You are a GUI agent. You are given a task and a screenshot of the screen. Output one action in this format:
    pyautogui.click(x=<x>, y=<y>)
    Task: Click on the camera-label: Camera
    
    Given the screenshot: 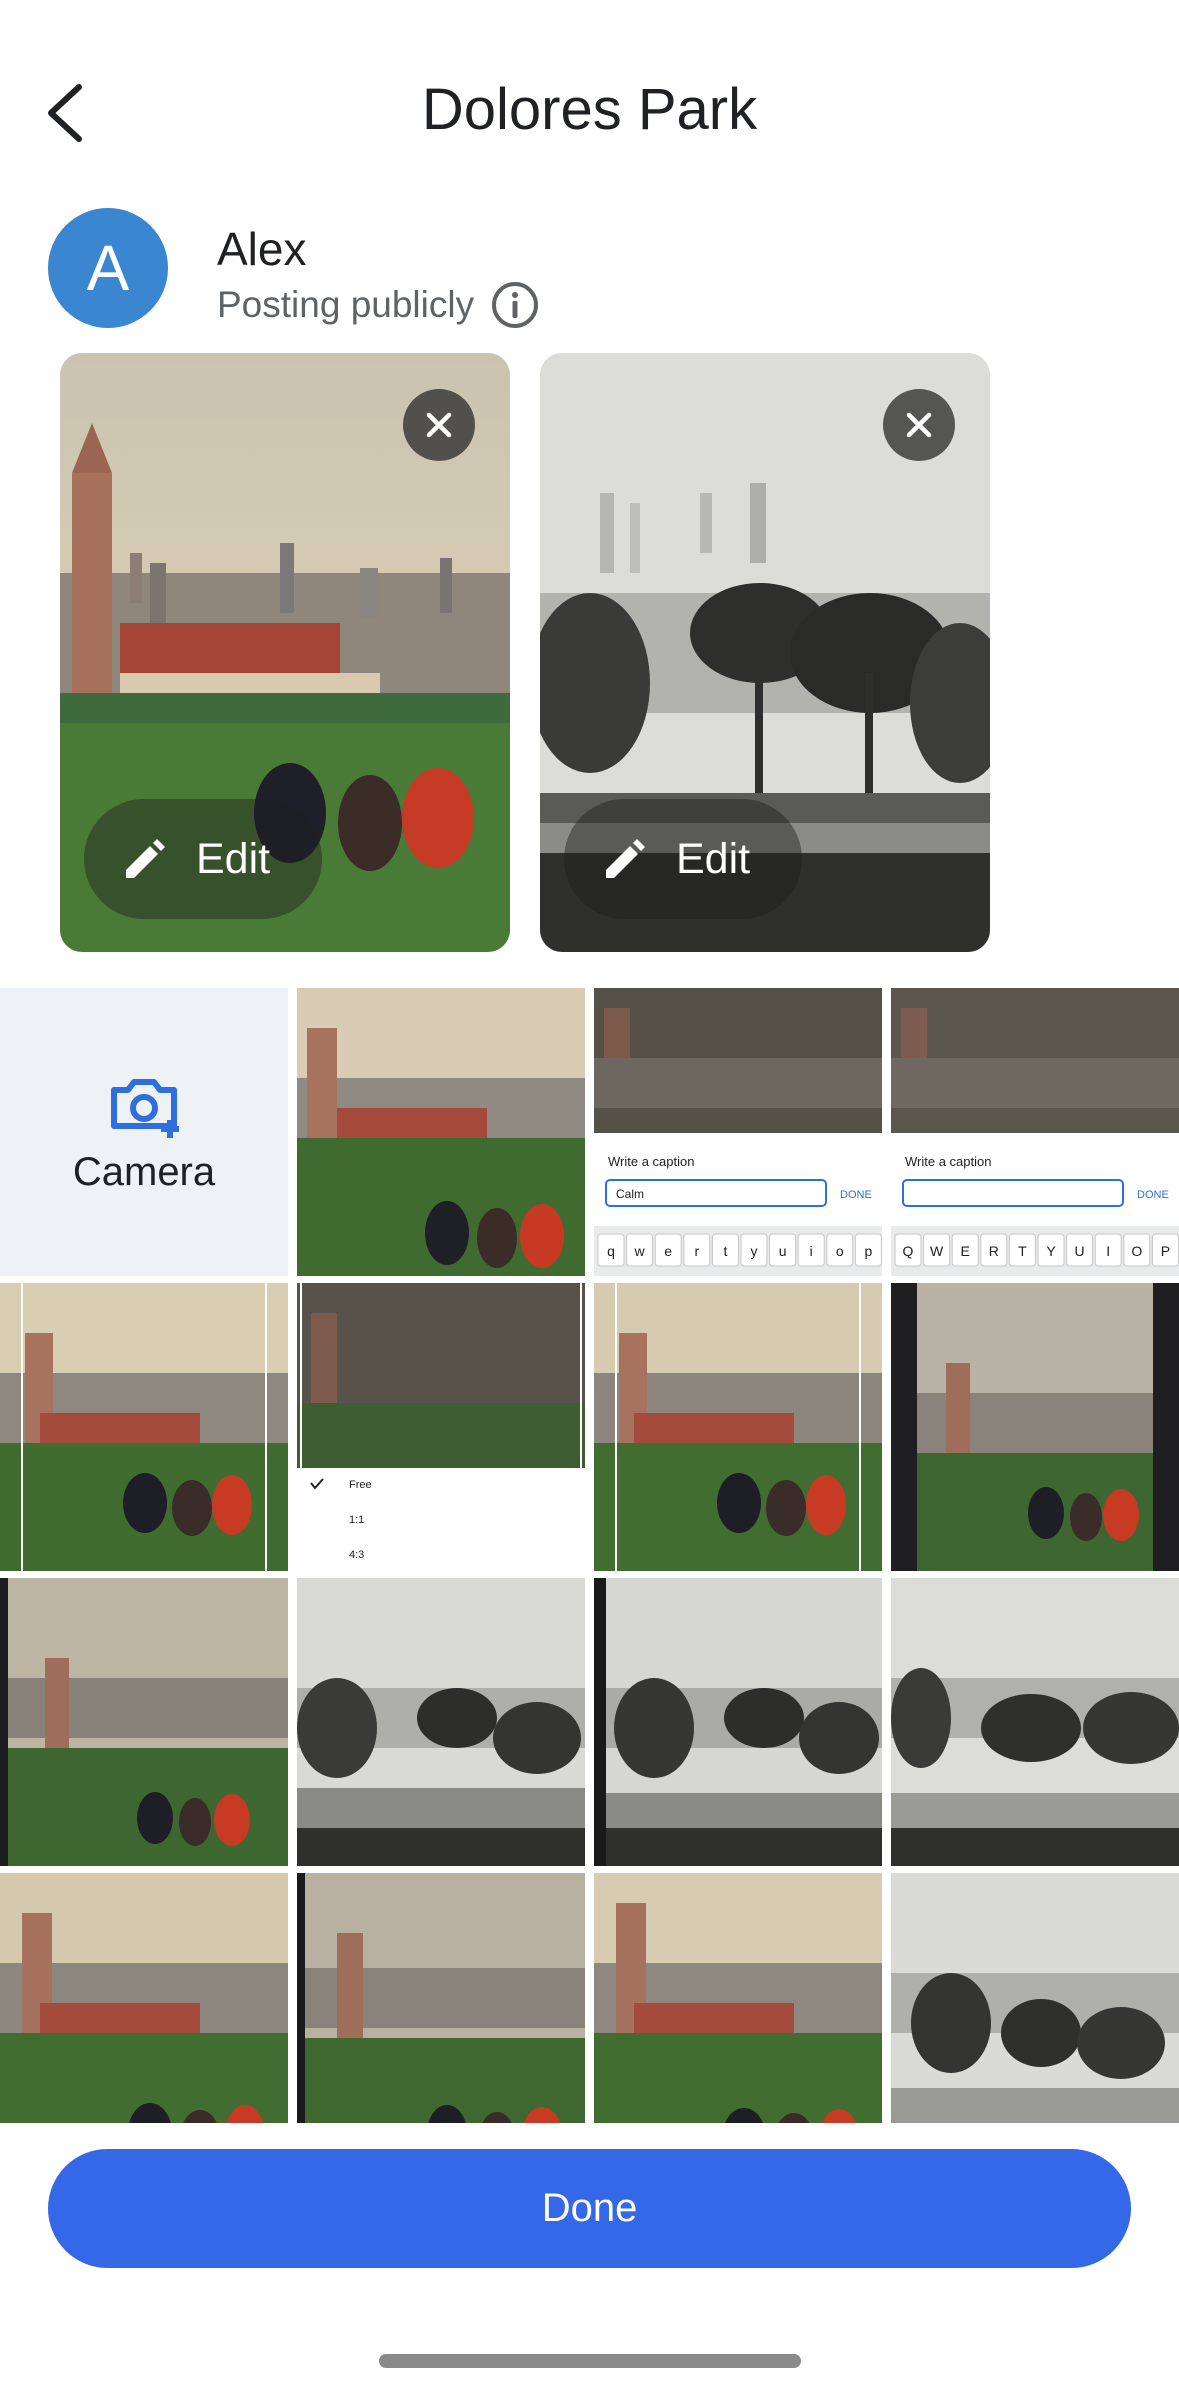 What is the action you would take?
    pyautogui.click(x=144, y=1171)
    